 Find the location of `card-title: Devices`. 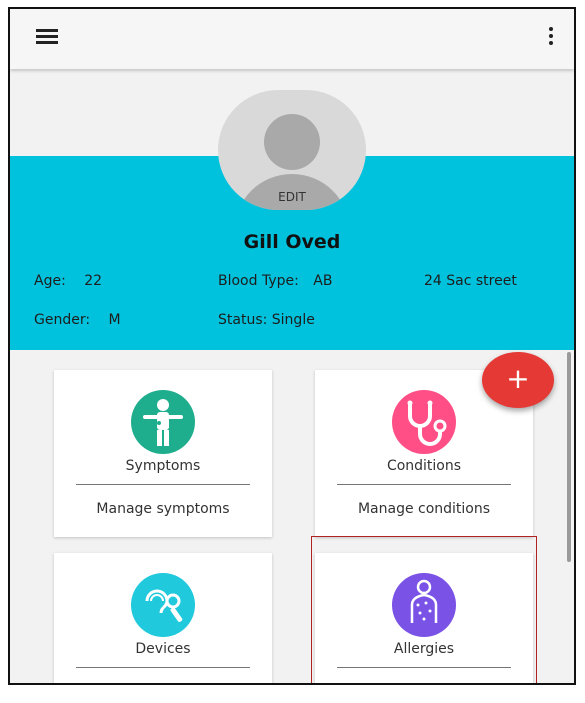

card-title: Devices is located at coordinates (163, 649).